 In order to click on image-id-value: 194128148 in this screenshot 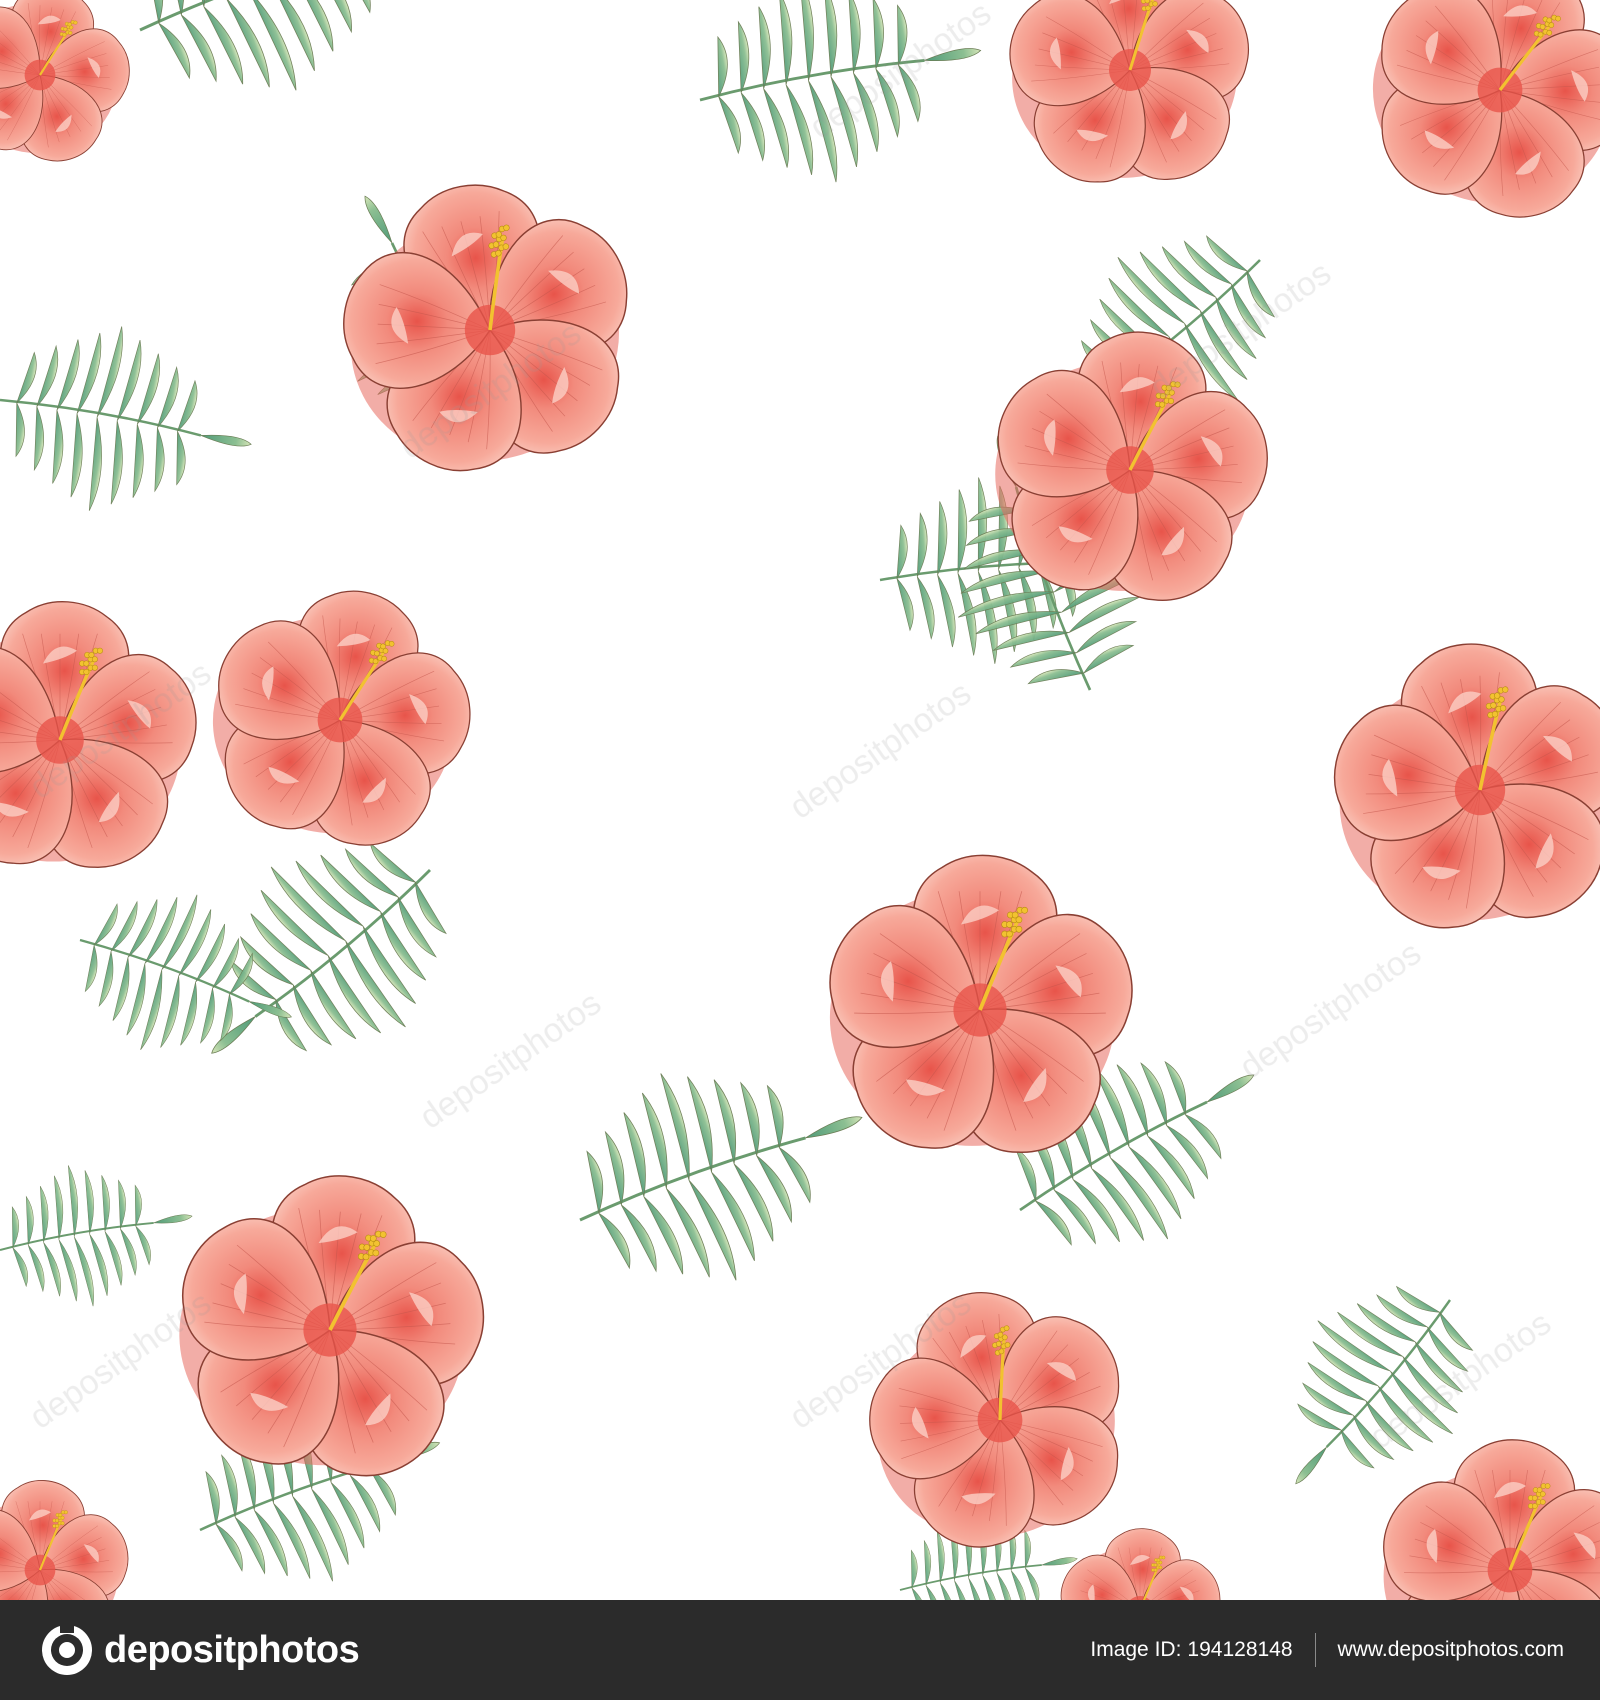, I will do `click(1240, 1649)`.